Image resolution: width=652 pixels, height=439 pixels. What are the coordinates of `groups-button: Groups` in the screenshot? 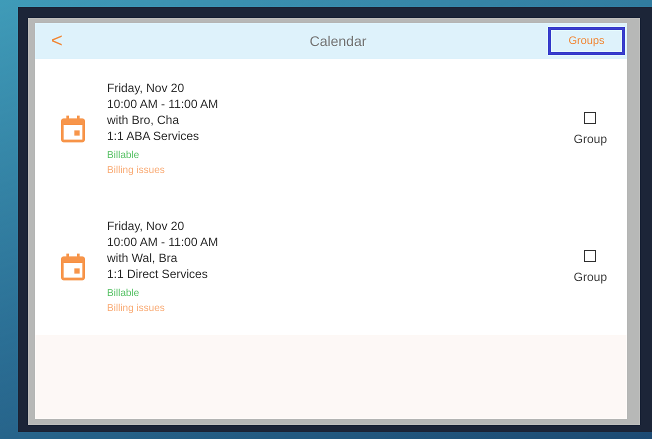 It's located at (586, 41).